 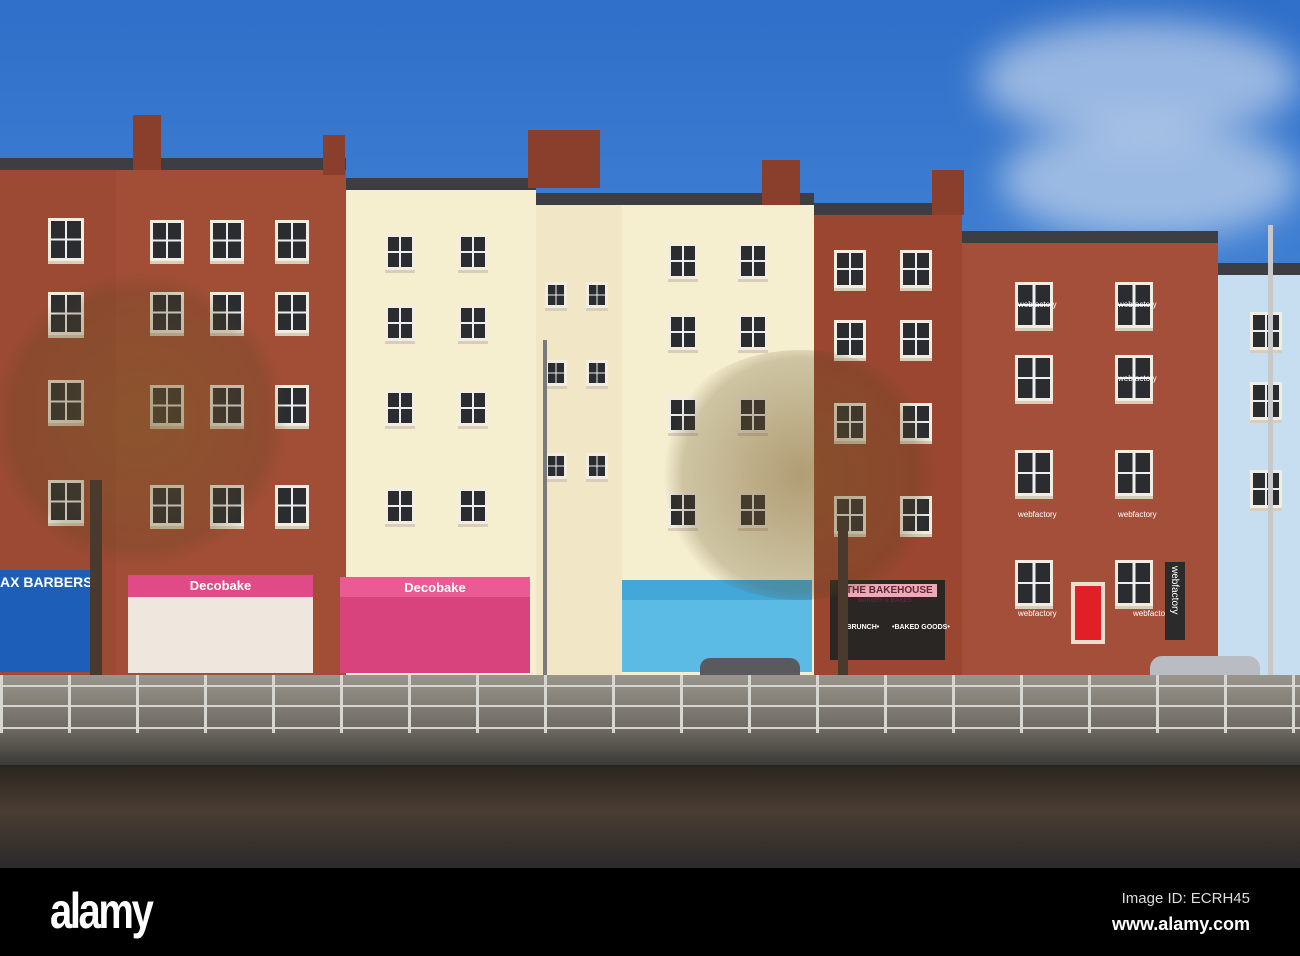 What do you see at coordinates (435, 625) in the screenshot?
I see `decobake-shop-2: Decobake` at bounding box center [435, 625].